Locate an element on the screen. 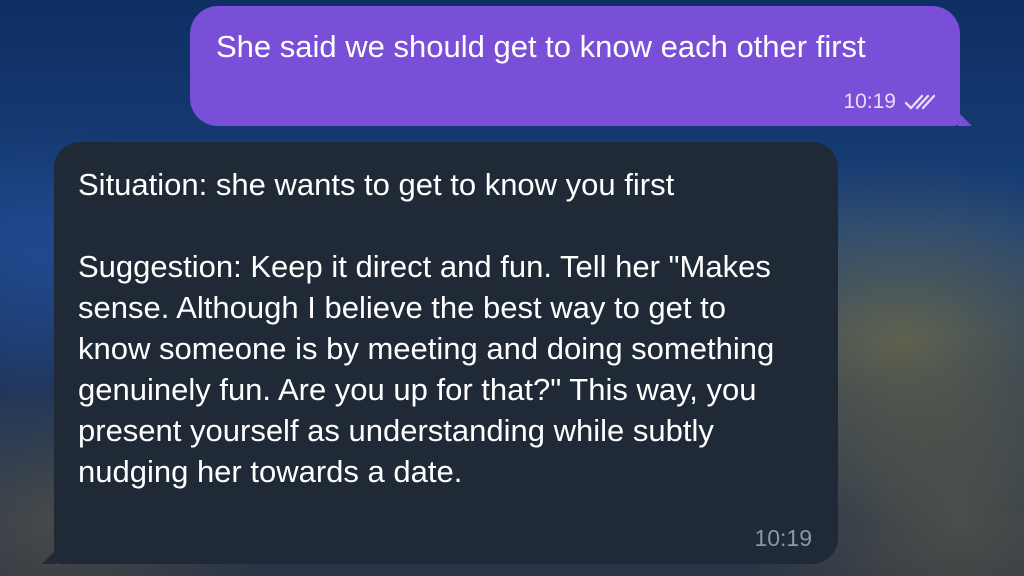 Image resolution: width=1024 pixels, height=576 pixels. outgoing-bubble-tail is located at coordinates (965, 119).